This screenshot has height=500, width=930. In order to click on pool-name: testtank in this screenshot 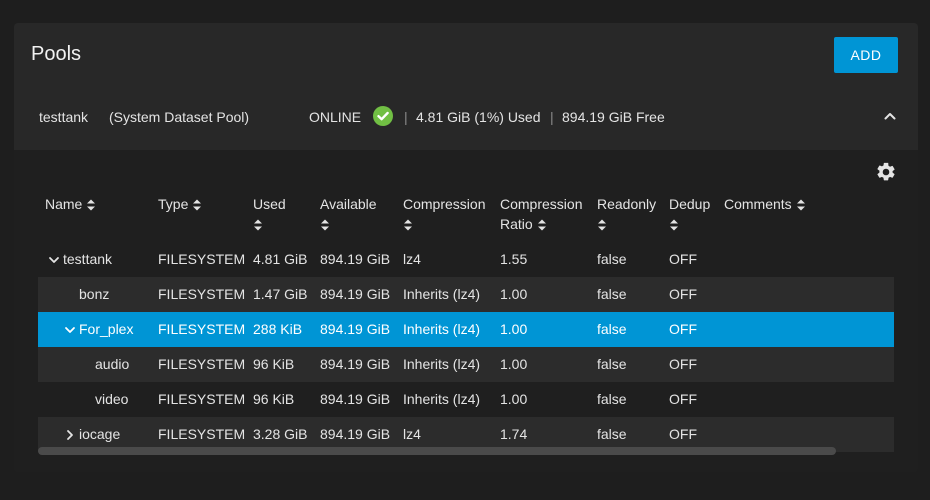, I will do `click(64, 117)`.